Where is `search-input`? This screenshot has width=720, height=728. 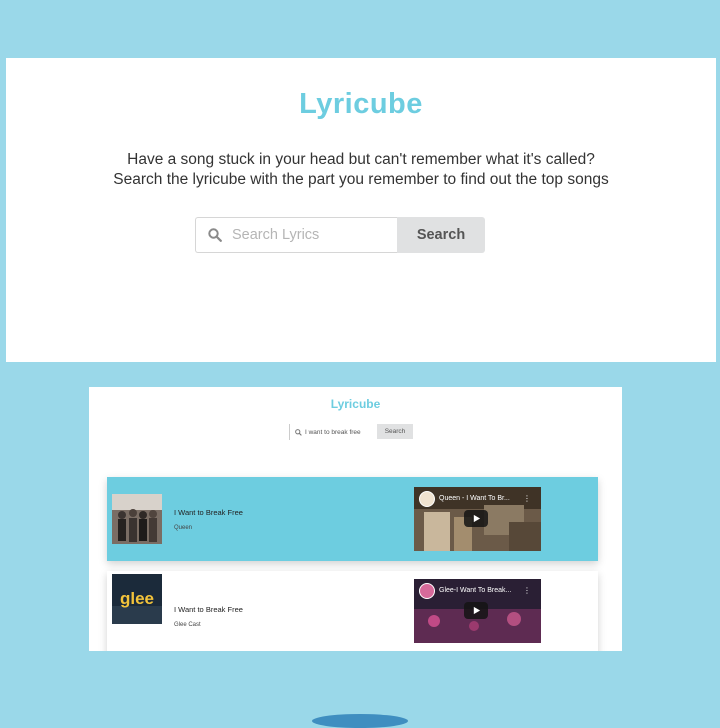 search-input is located at coordinates (307, 235).